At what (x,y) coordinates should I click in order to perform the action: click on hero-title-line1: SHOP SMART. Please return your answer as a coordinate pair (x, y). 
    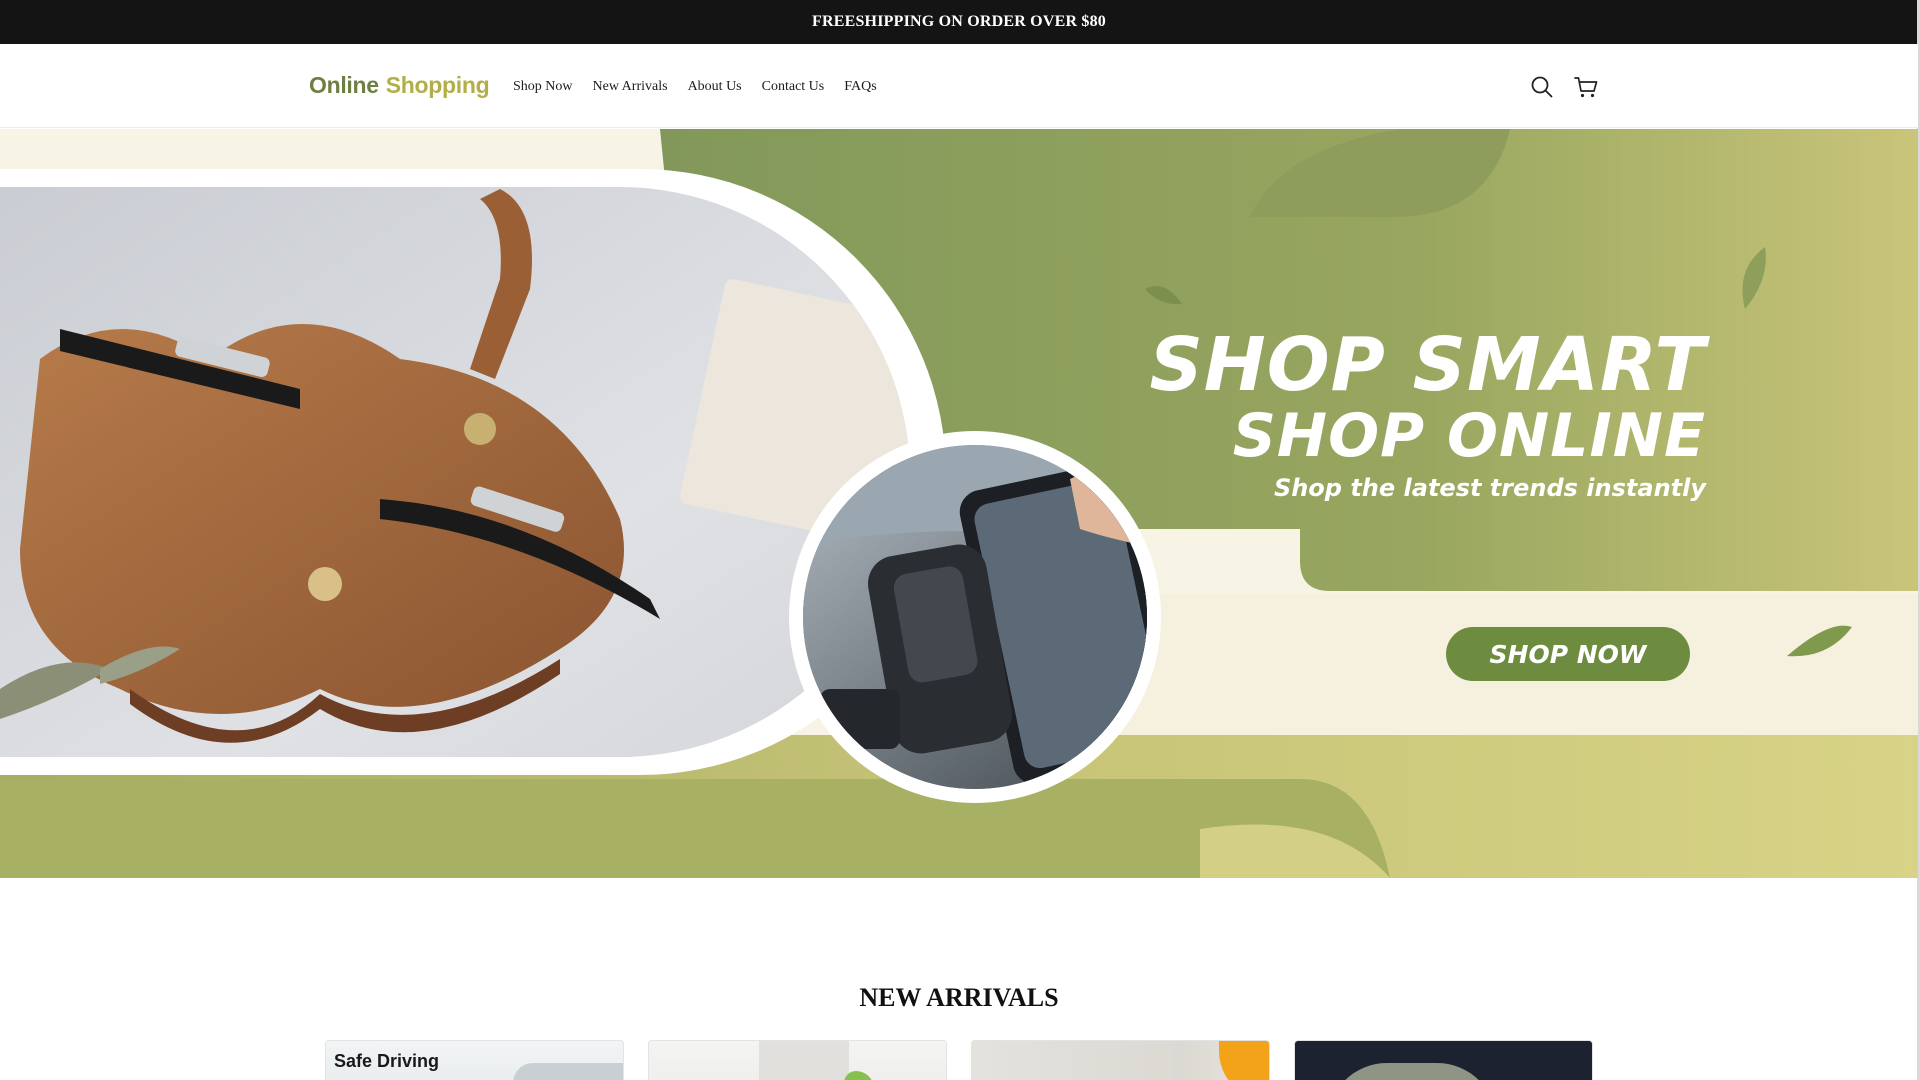
    Looking at the image, I should click on (1427, 365).